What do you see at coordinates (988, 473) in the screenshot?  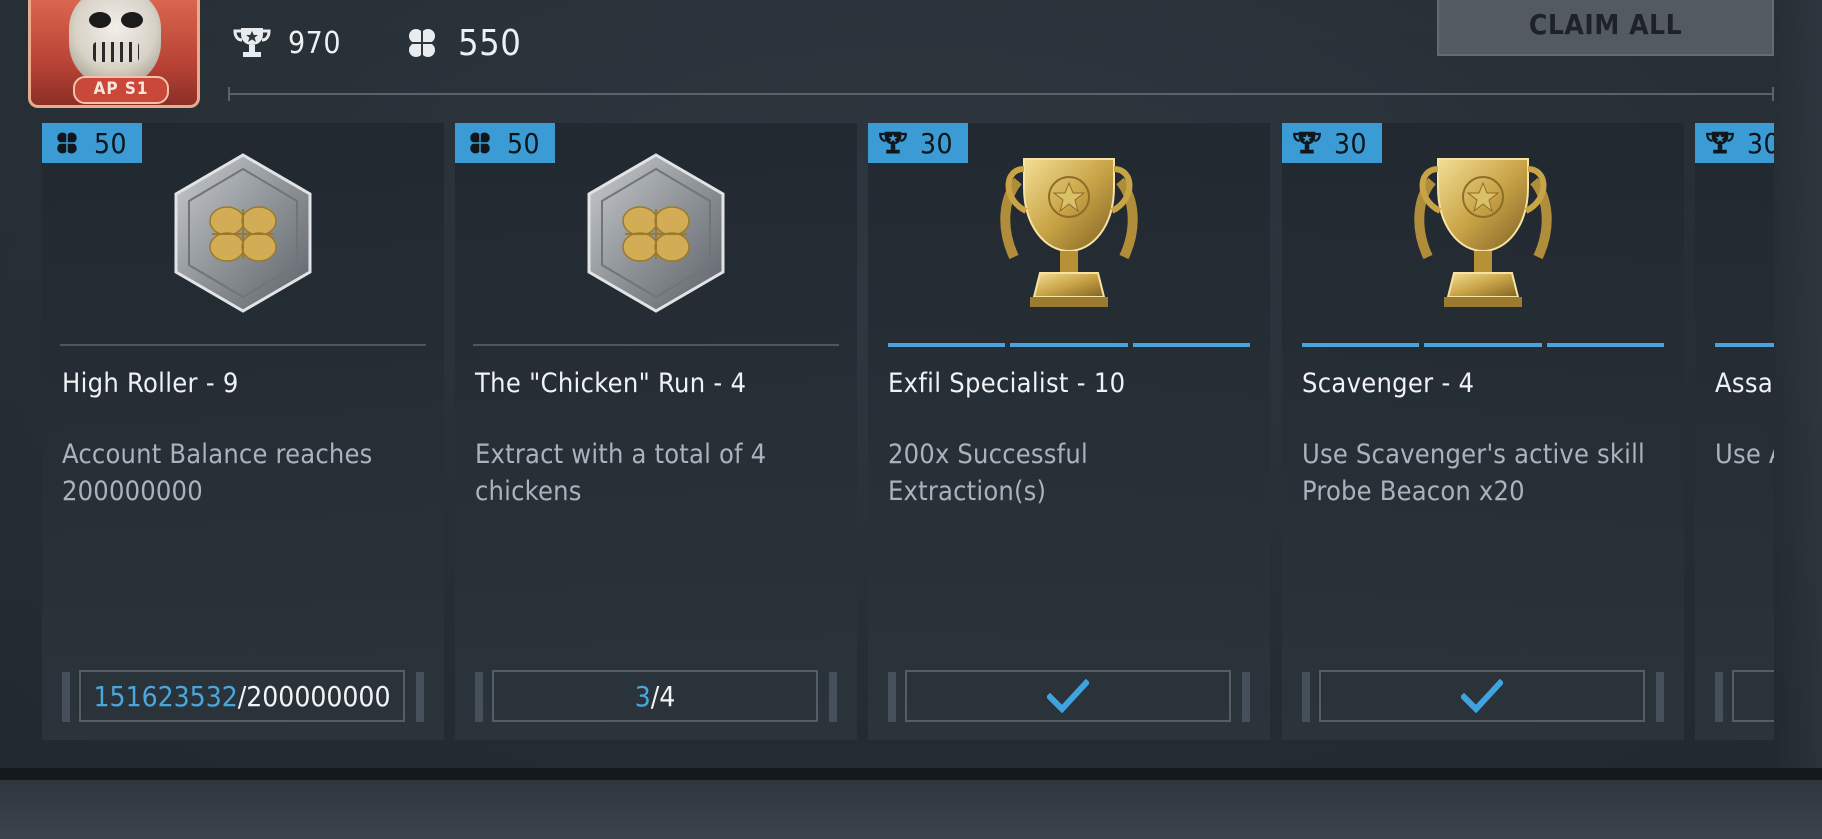 I see `achievement-description: 200x Successful Extraction(s)` at bounding box center [988, 473].